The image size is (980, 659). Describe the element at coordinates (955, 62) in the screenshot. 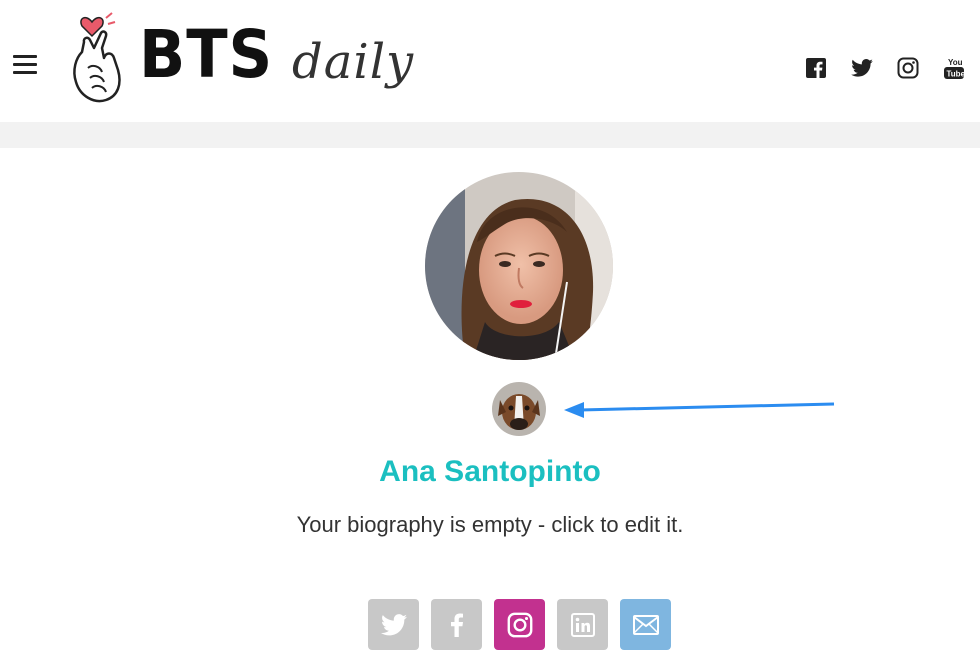

I see `svg-text: You` at that location.